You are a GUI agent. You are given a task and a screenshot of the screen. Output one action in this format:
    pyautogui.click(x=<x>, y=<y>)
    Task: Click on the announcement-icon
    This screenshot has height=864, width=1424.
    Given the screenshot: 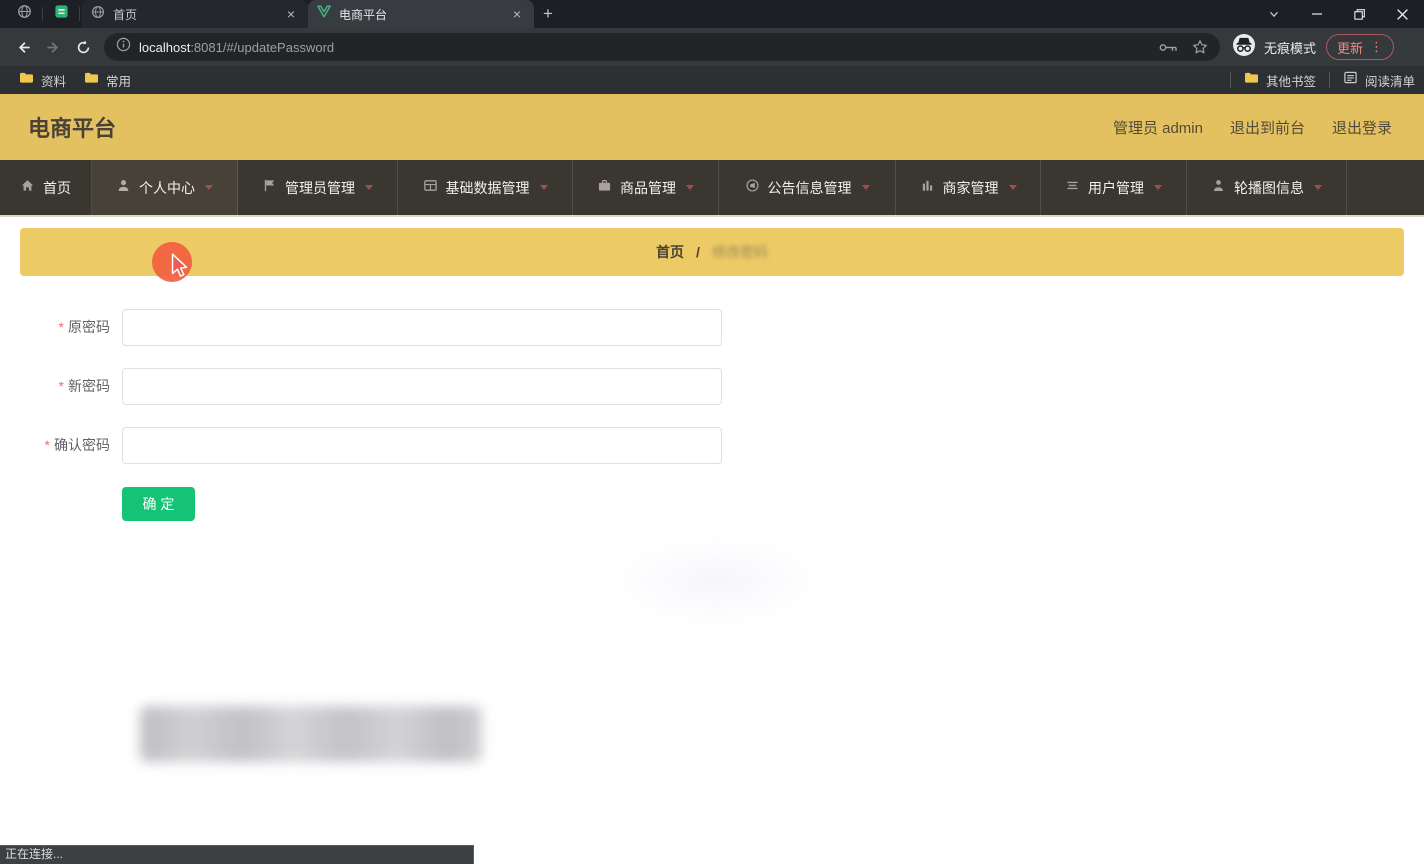 What is the action you would take?
    pyautogui.click(x=752, y=188)
    